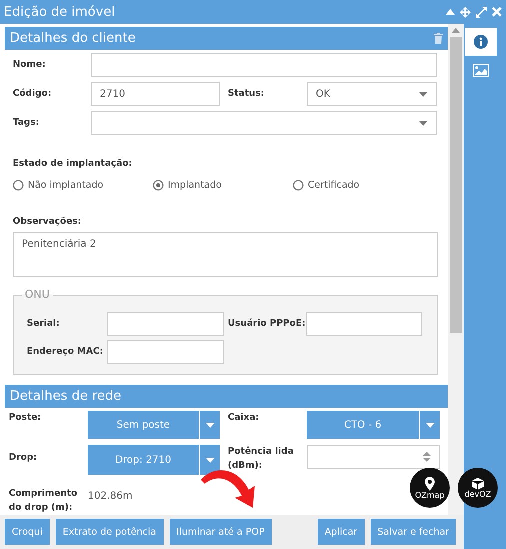 The width and height of the screenshot is (506, 549). What do you see at coordinates (413, 532) in the screenshot?
I see `action-button: Salvar e fechar` at bounding box center [413, 532].